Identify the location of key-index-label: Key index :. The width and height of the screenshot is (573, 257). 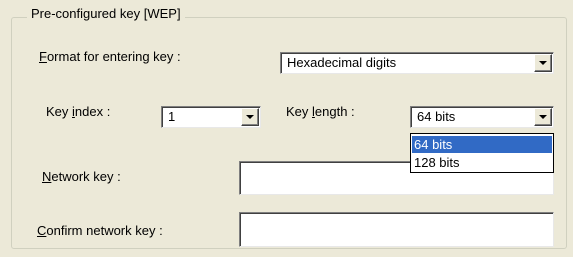
(78, 112).